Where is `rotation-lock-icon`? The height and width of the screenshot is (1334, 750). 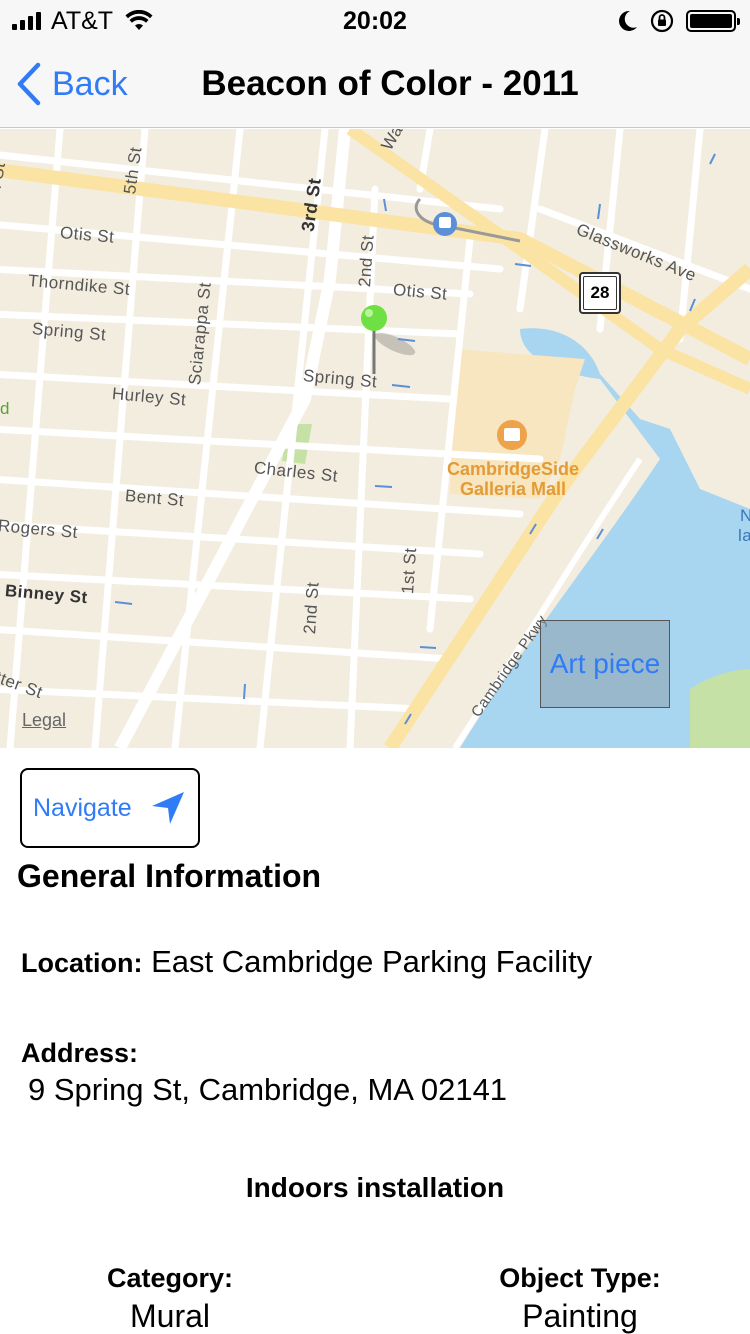
rotation-lock-icon is located at coordinates (662, 21).